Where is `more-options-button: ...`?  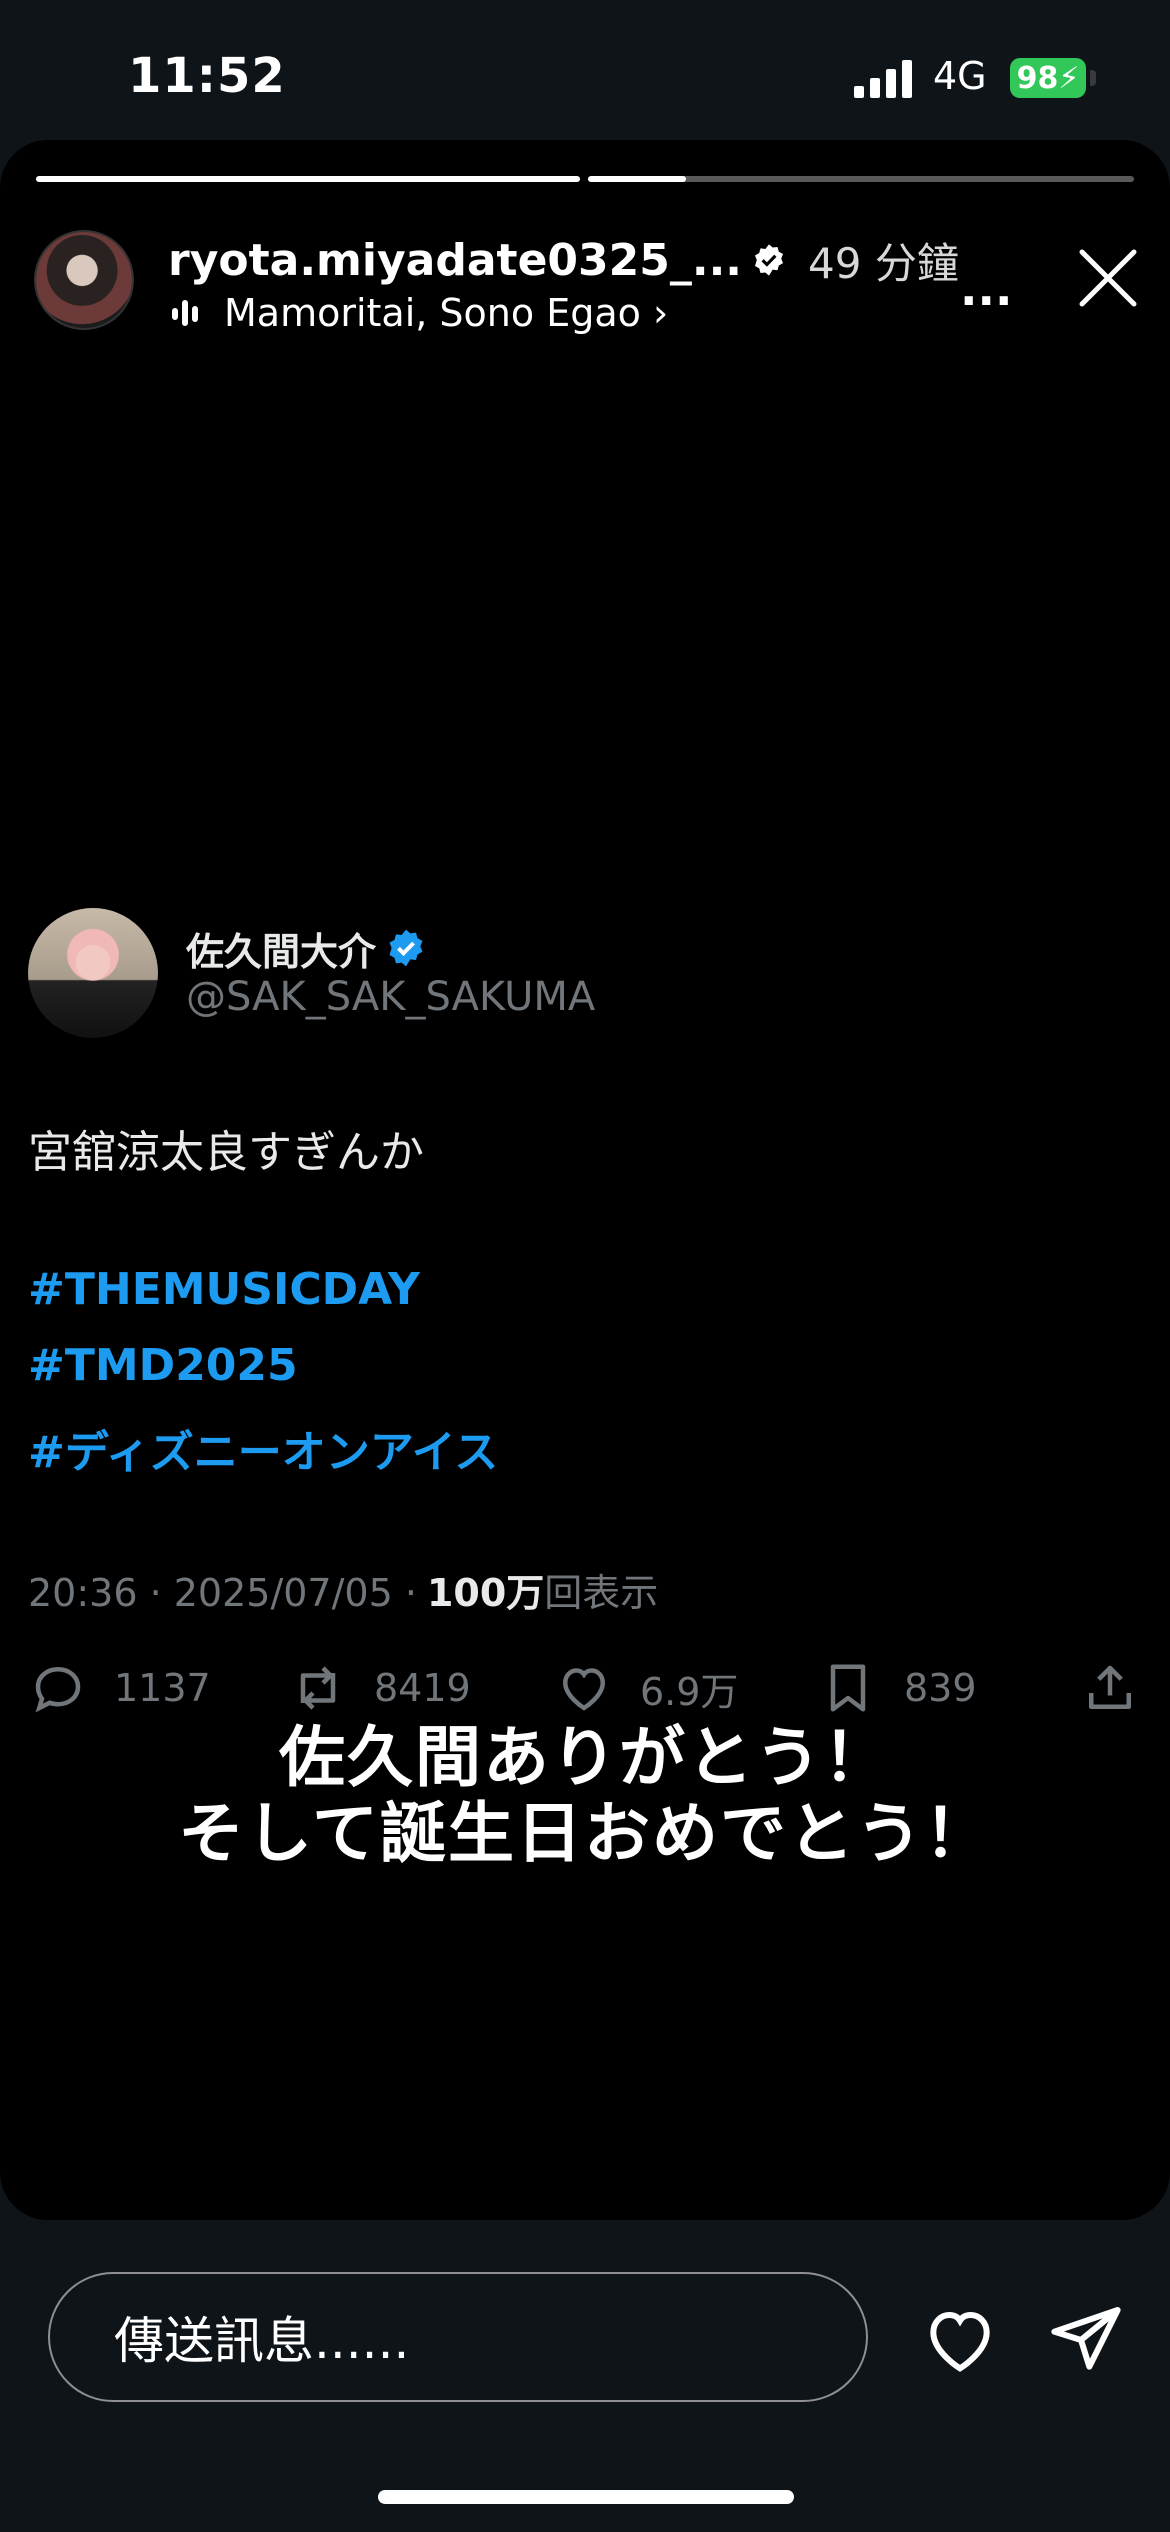
more-options-button: ... is located at coordinates (986, 289).